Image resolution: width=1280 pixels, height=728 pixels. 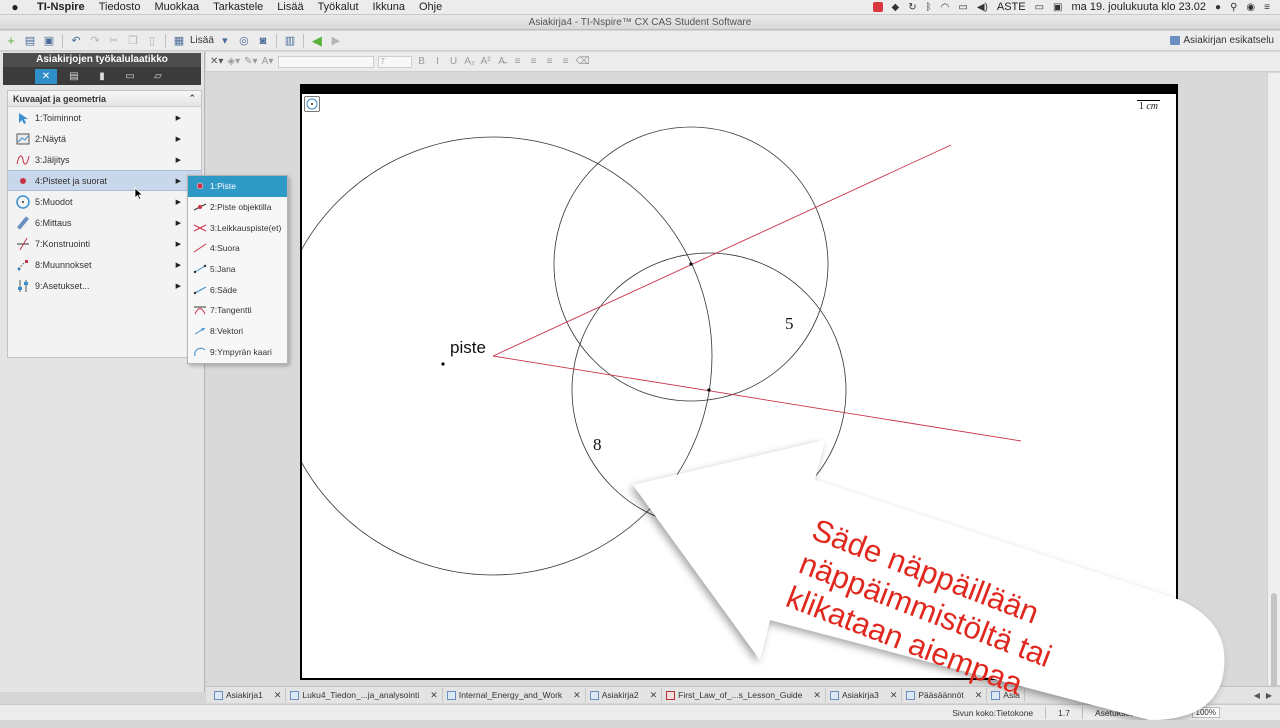 I want to click on redo-icon: ↷, so click(x=95, y=41).